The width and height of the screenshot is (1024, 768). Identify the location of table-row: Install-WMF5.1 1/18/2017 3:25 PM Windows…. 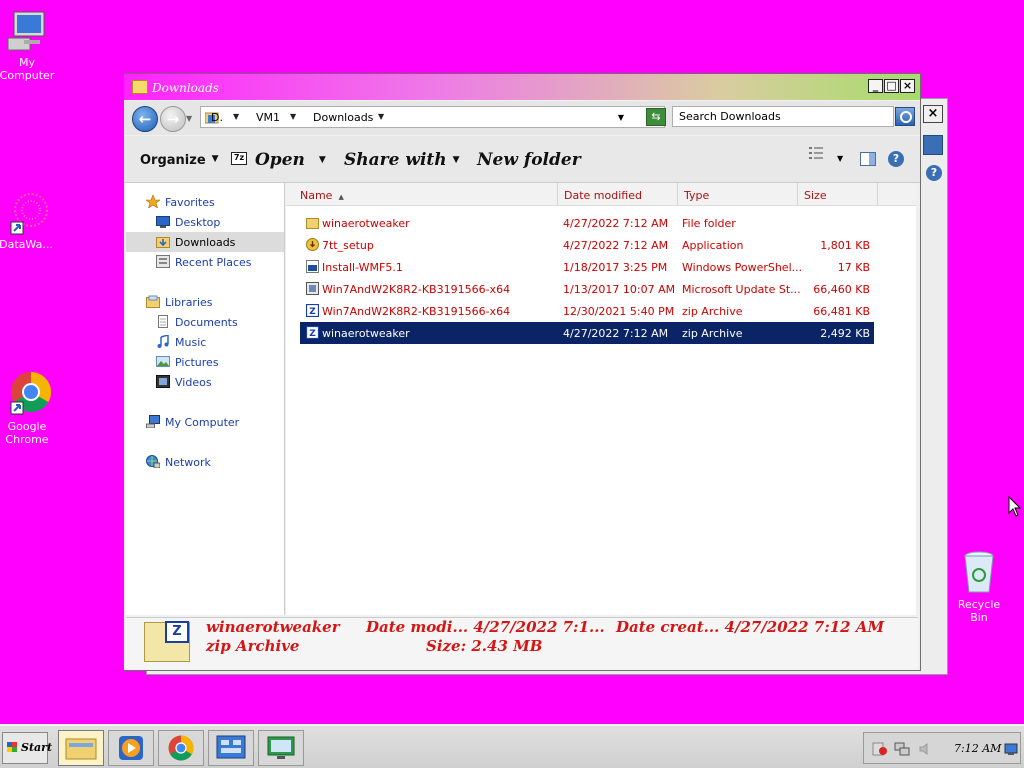
(587, 267).